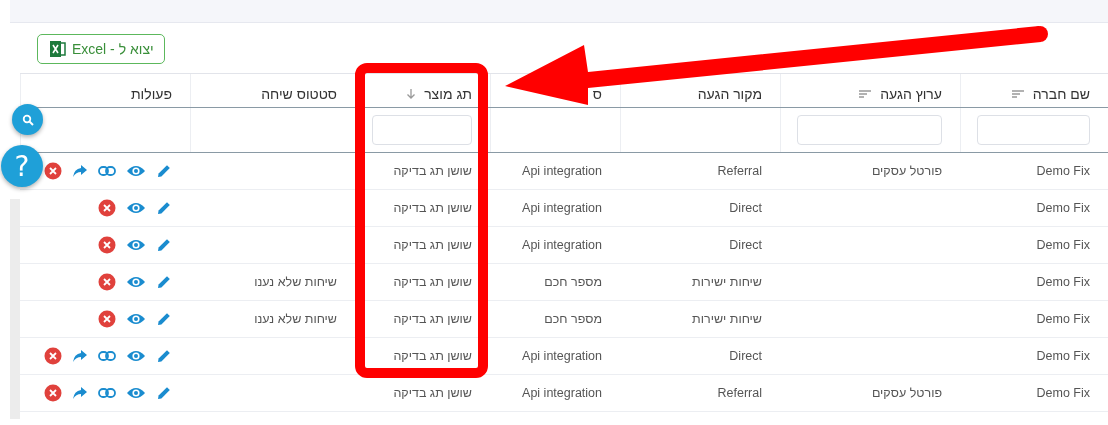 The image size is (1108, 425). I want to click on column-header: ס, so click(597, 93).